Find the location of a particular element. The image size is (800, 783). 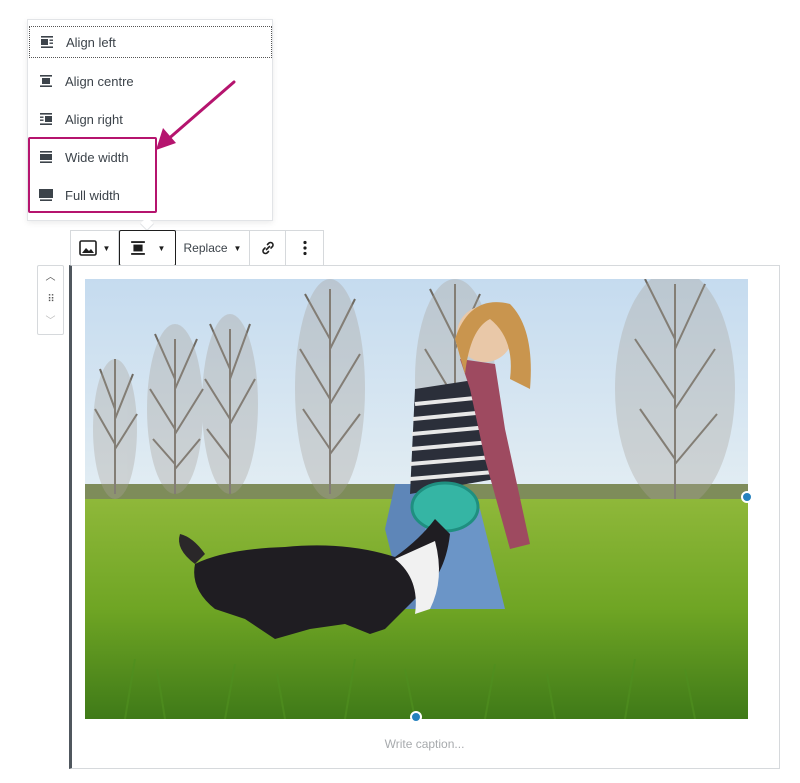

alignment-button: ▼ is located at coordinates (147, 248).